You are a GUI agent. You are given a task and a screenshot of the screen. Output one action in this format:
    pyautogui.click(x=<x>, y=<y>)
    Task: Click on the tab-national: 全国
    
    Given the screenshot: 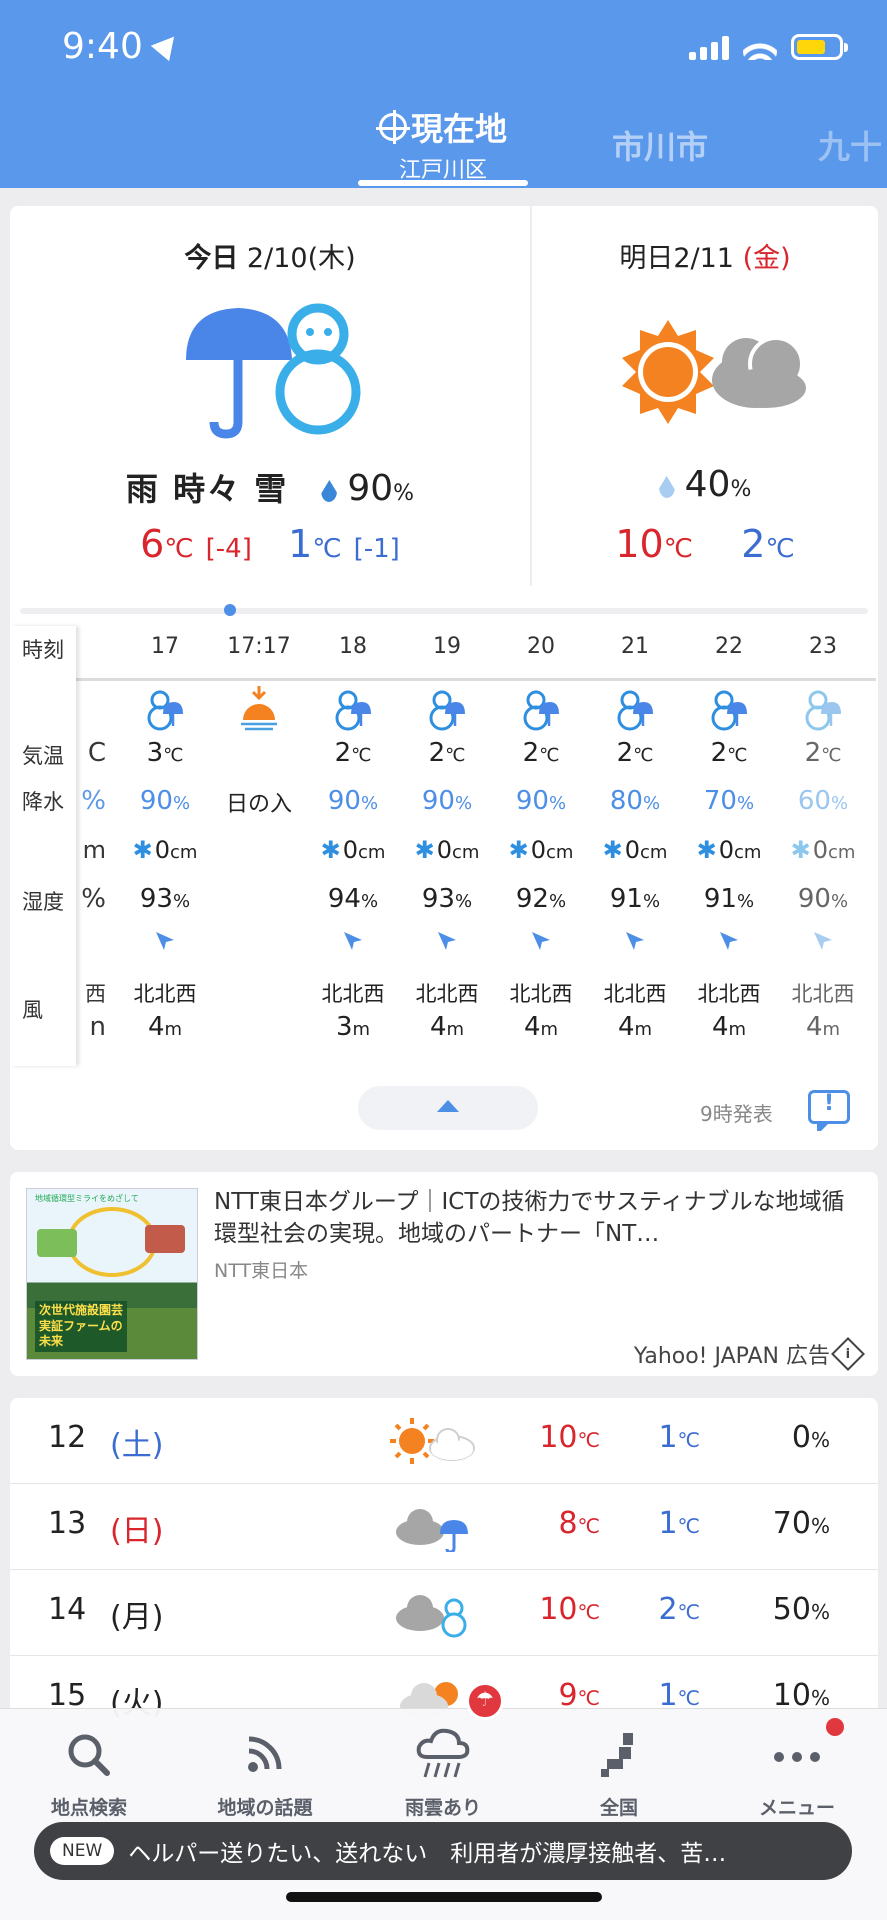 What is the action you would take?
    pyautogui.click(x=619, y=1773)
    